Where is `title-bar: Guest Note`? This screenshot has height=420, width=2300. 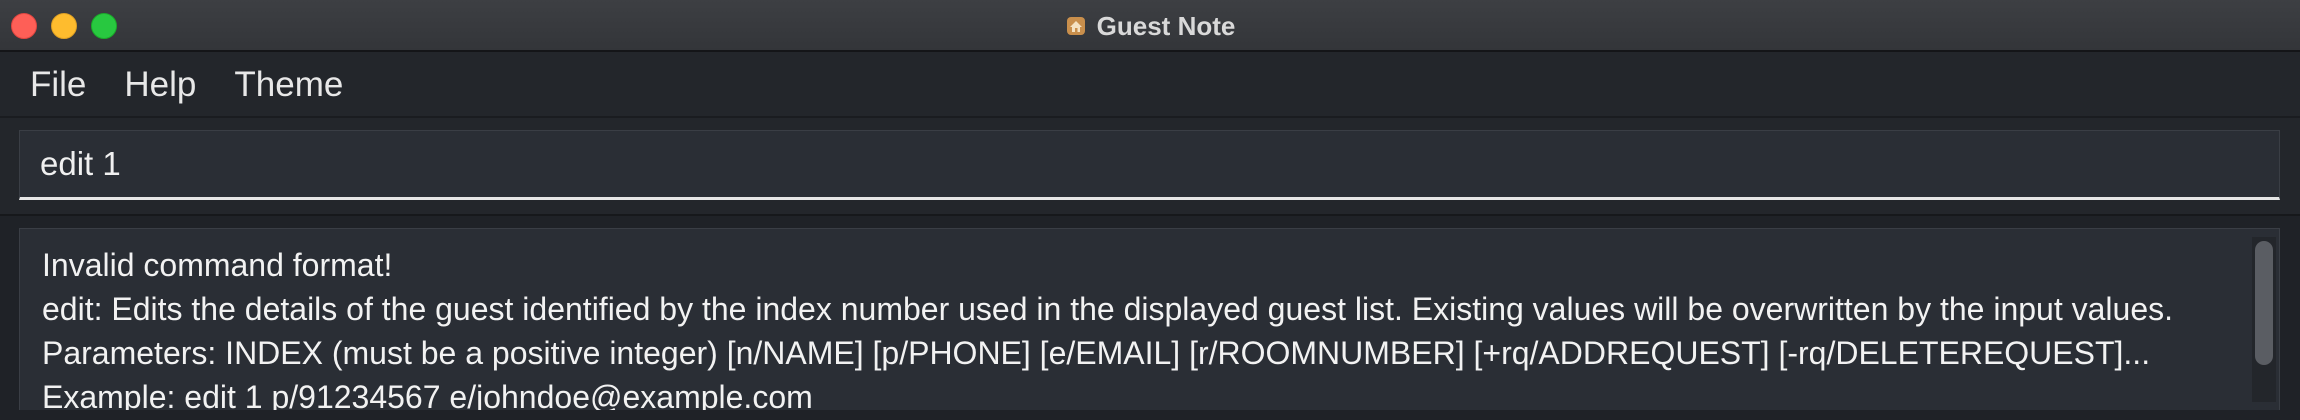
title-bar: Guest Note is located at coordinates (1150, 26).